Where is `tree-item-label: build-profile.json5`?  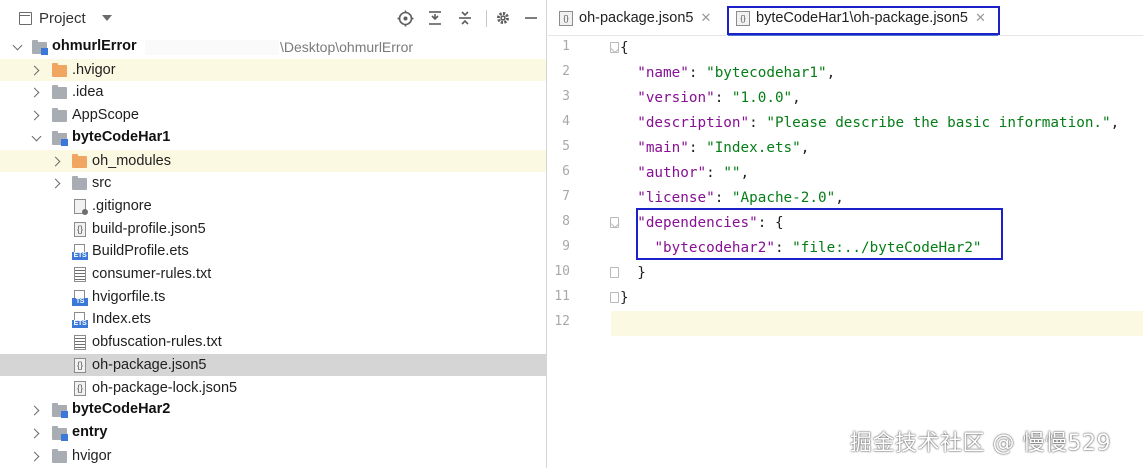
tree-item-label: build-profile.json5 is located at coordinates (149, 228).